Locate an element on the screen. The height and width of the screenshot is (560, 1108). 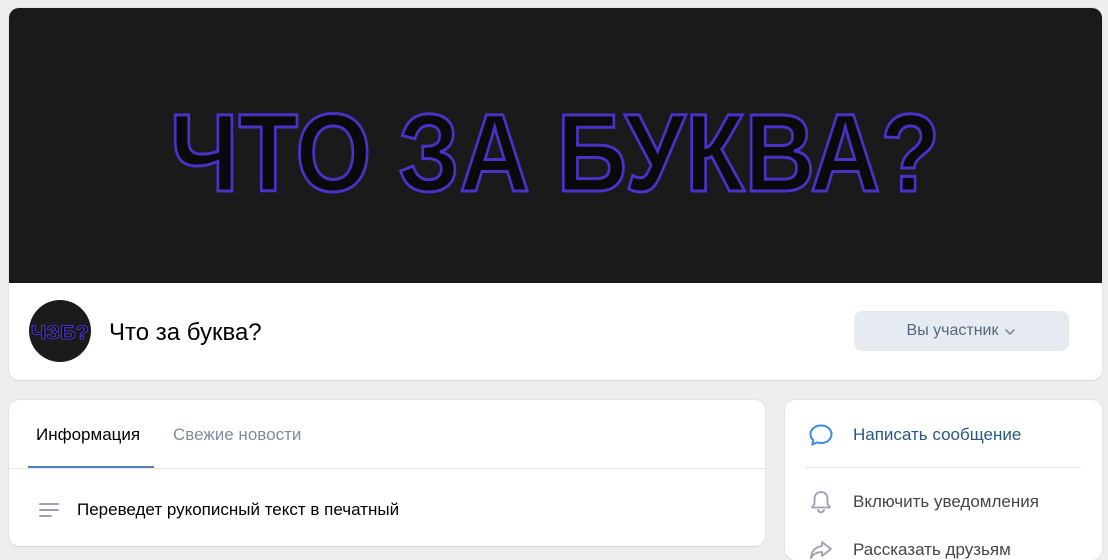
avatar: ЧЗБ? is located at coordinates (60, 331).